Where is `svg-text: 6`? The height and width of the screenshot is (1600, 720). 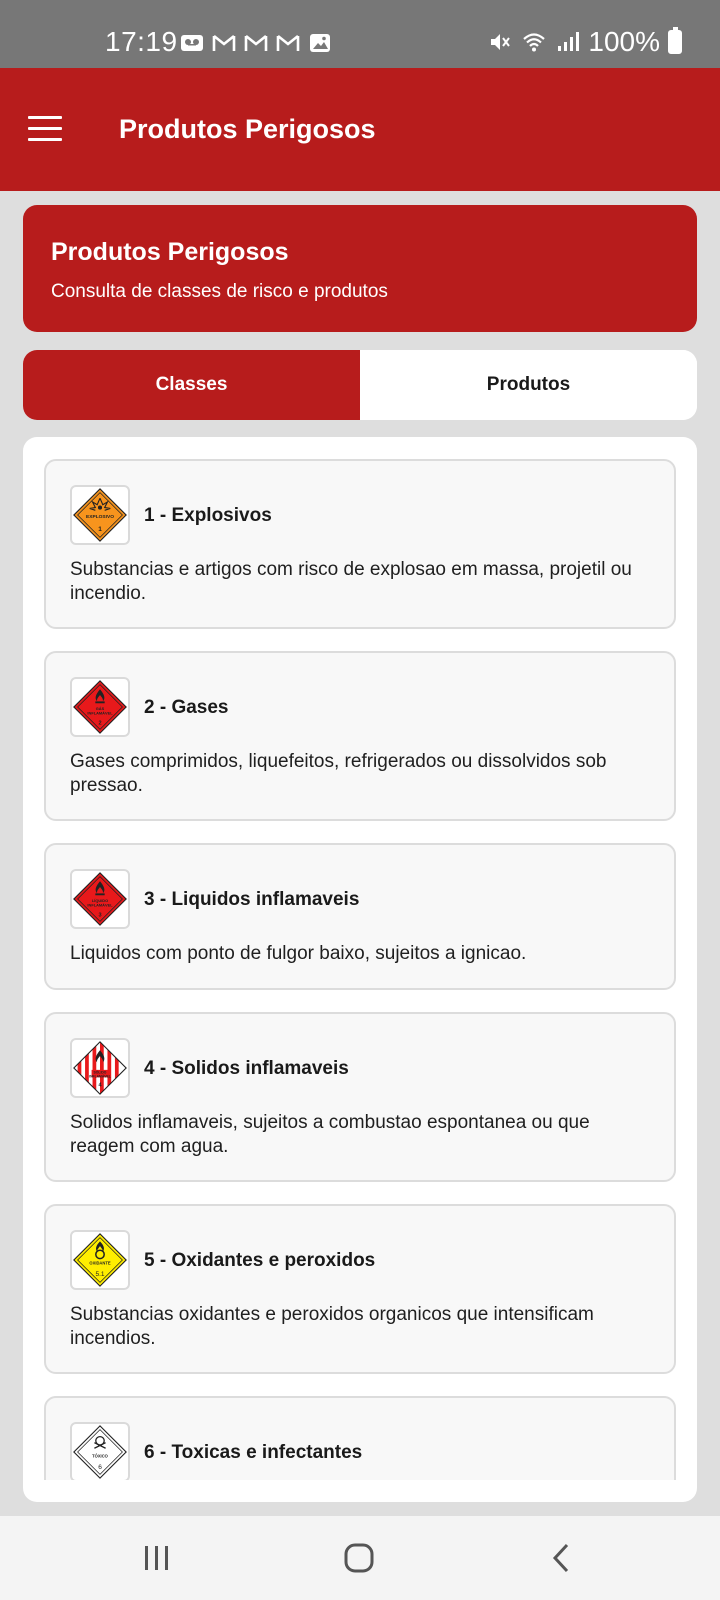 svg-text: 6 is located at coordinates (100, 1467).